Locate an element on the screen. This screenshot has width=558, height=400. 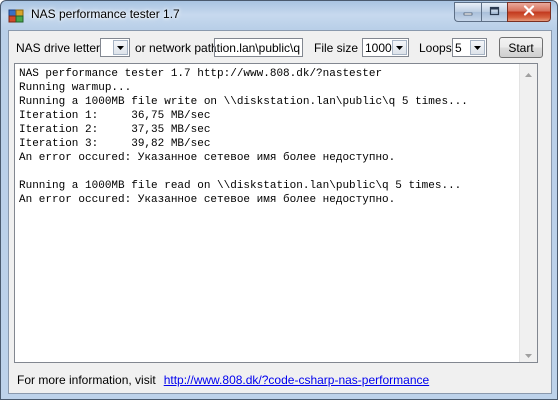
loops-label: Loops is located at coordinates (435, 48).